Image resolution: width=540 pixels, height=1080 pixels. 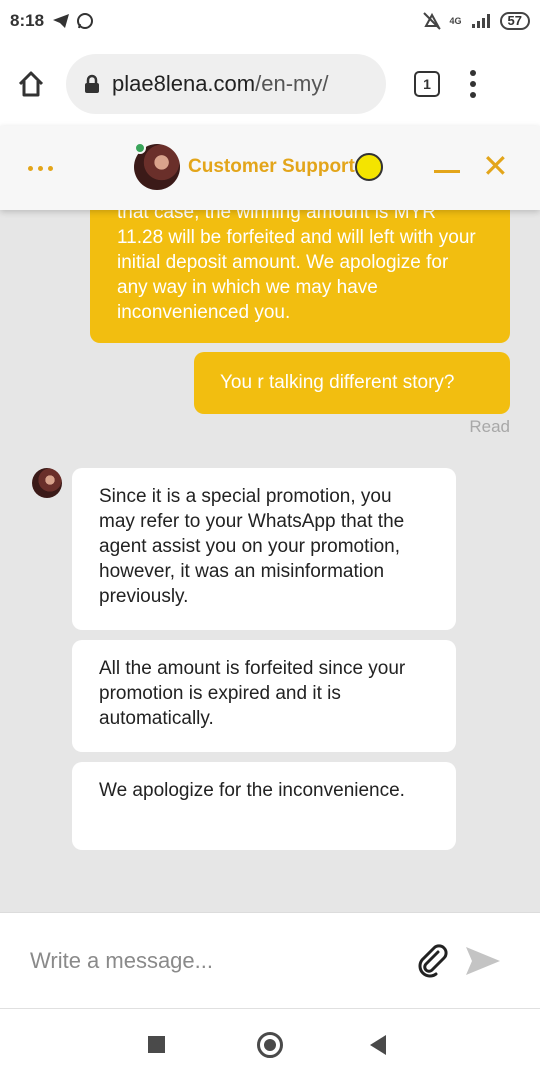 What do you see at coordinates (447, 171) in the screenshot?
I see `minimize-icon` at bounding box center [447, 171].